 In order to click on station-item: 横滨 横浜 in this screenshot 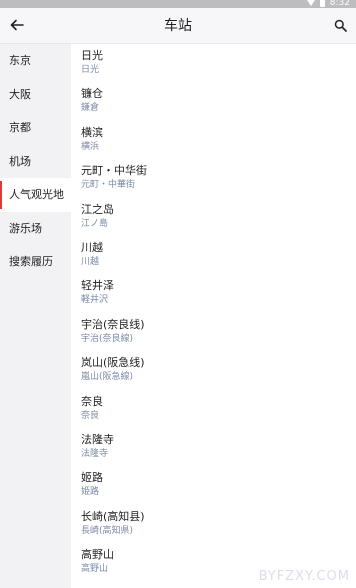, I will do `click(213, 140)`.